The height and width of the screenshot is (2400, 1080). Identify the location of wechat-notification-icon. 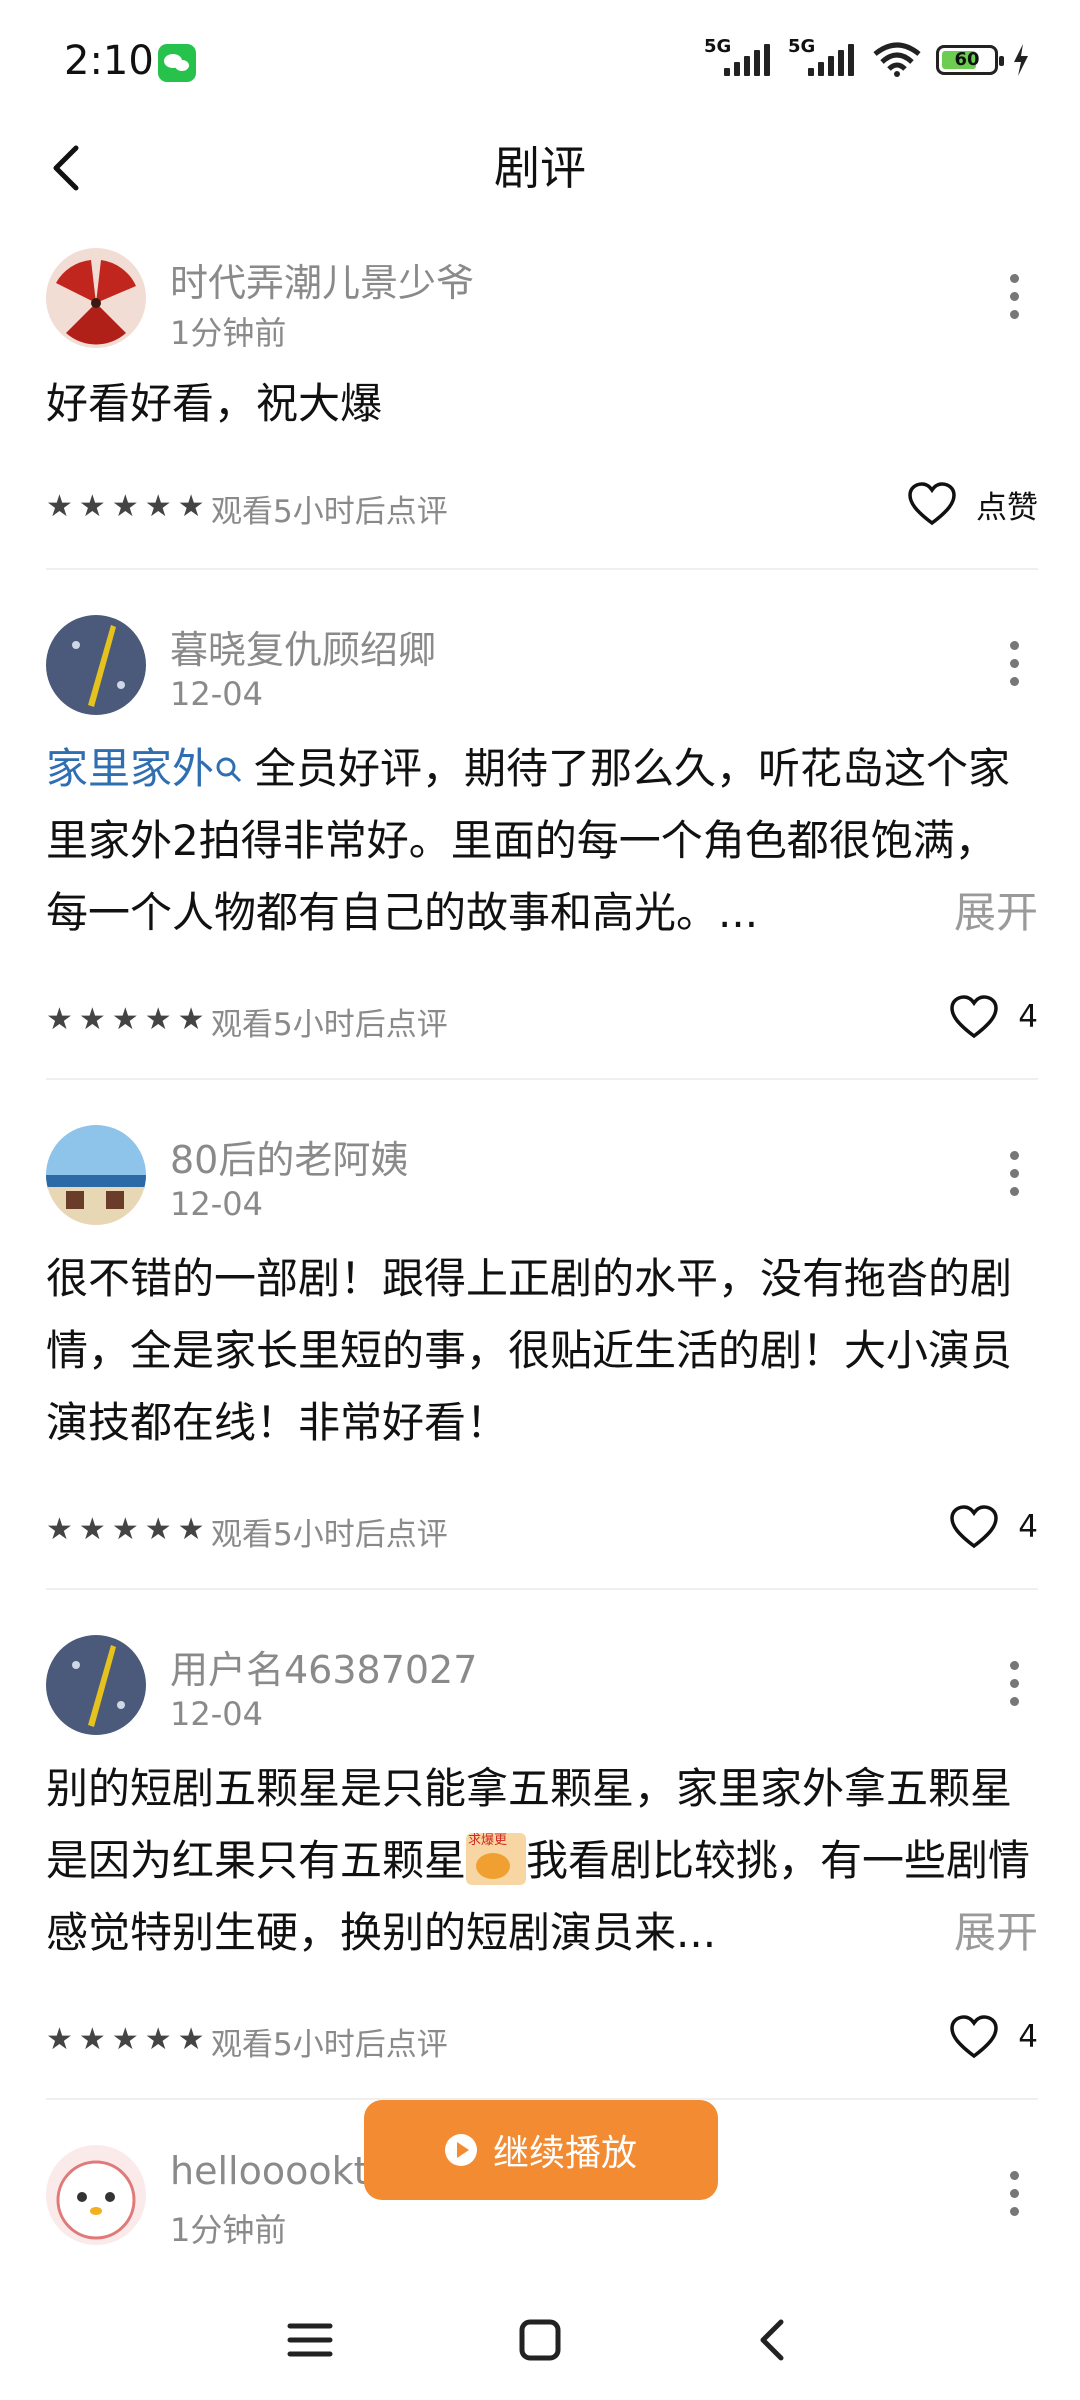
(177, 63).